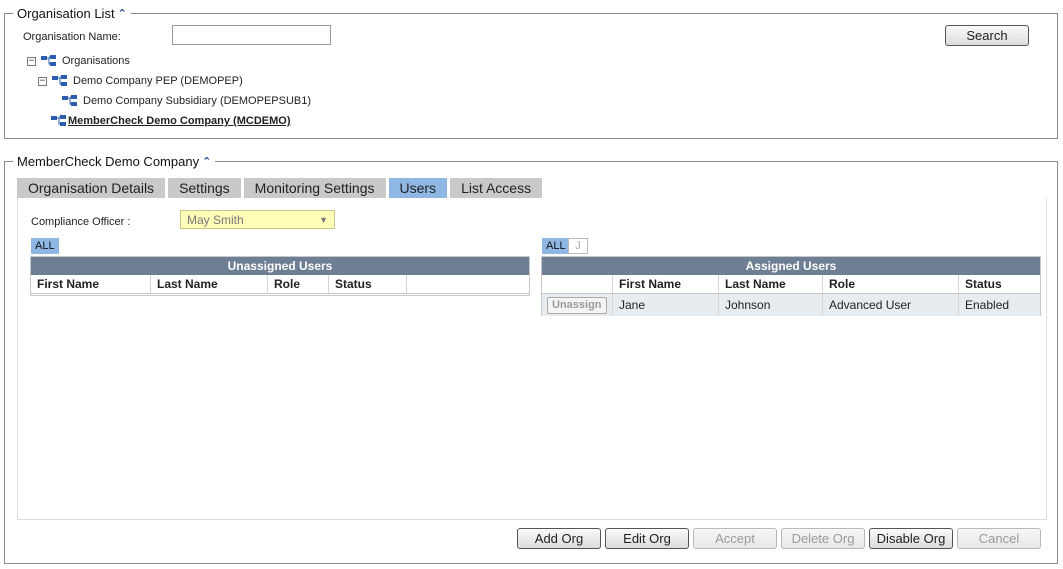 The image size is (1063, 569). I want to click on status-cell: Enabled, so click(987, 305).